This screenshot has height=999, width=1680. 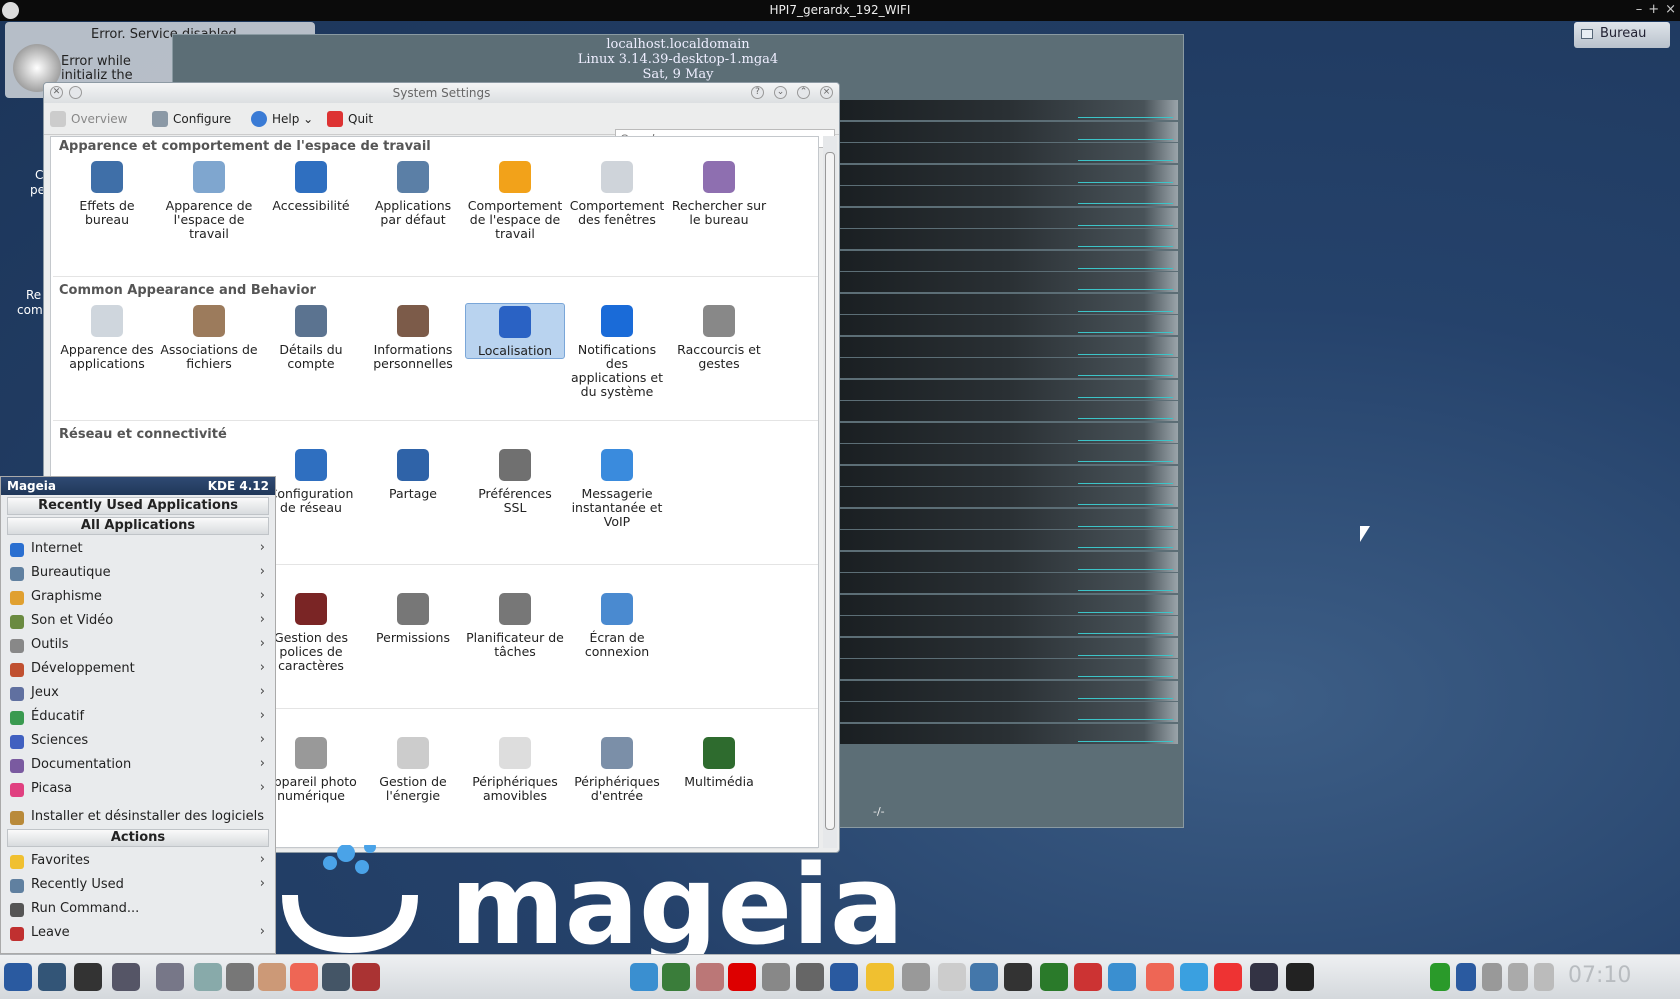 I want to click on settings-module: Écran de connexion, so click(x=617, y=625).